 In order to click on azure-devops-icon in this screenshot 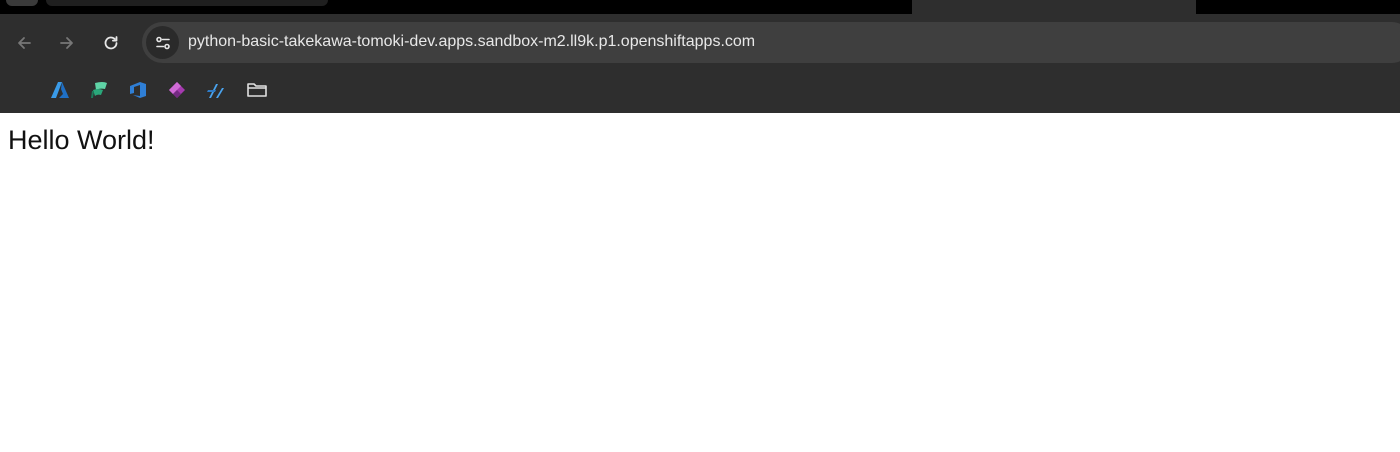, I will do `click(138, 90)`.